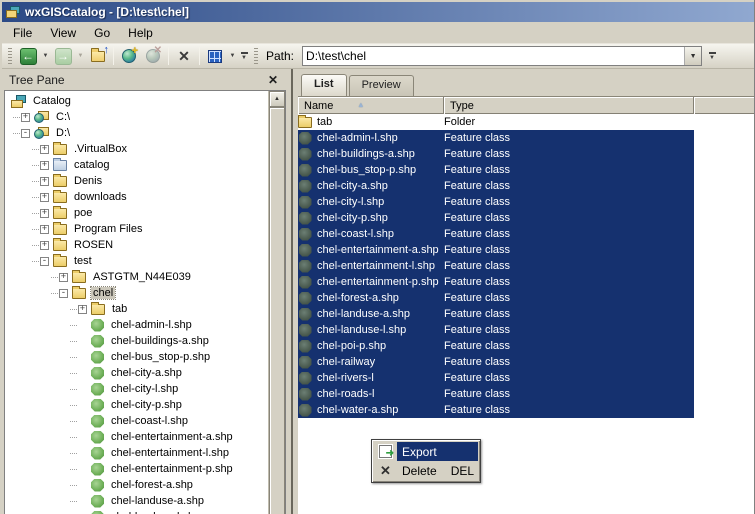  What do you see at coordinates (136, 437) in the screenshot?
I see `tree-item-chel-entertainment-a-shp: chel-entertainment-a.shp` at bounding box center [136, 437].